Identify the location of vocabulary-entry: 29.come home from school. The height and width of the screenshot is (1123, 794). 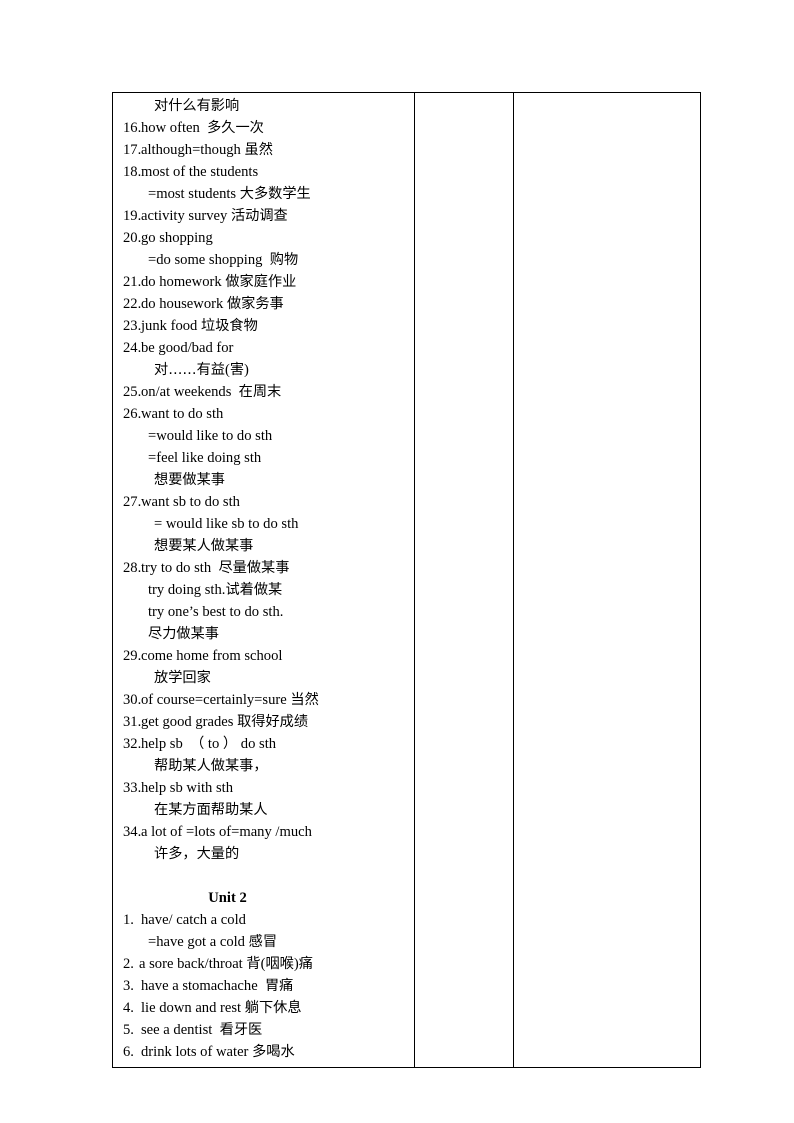
(263, 656).